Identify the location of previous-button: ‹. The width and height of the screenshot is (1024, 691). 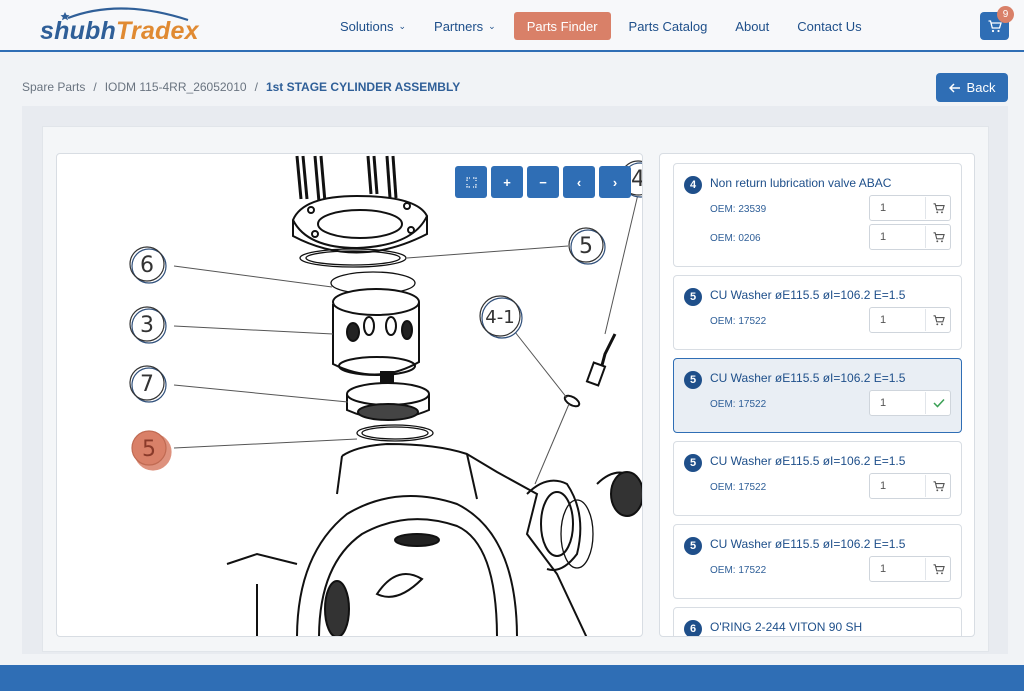
(579, 182).